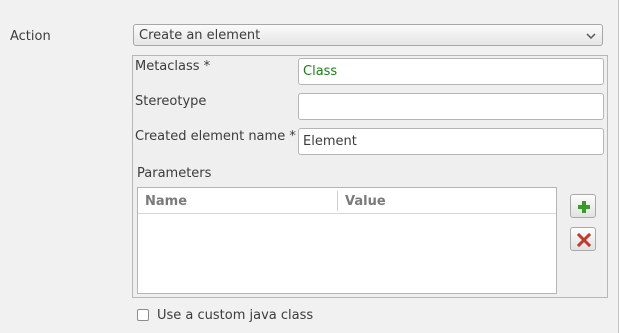  Describe the element at coordinates (143, 315) in the screenshot. I see `custom-java-class-checkbox` at that location.